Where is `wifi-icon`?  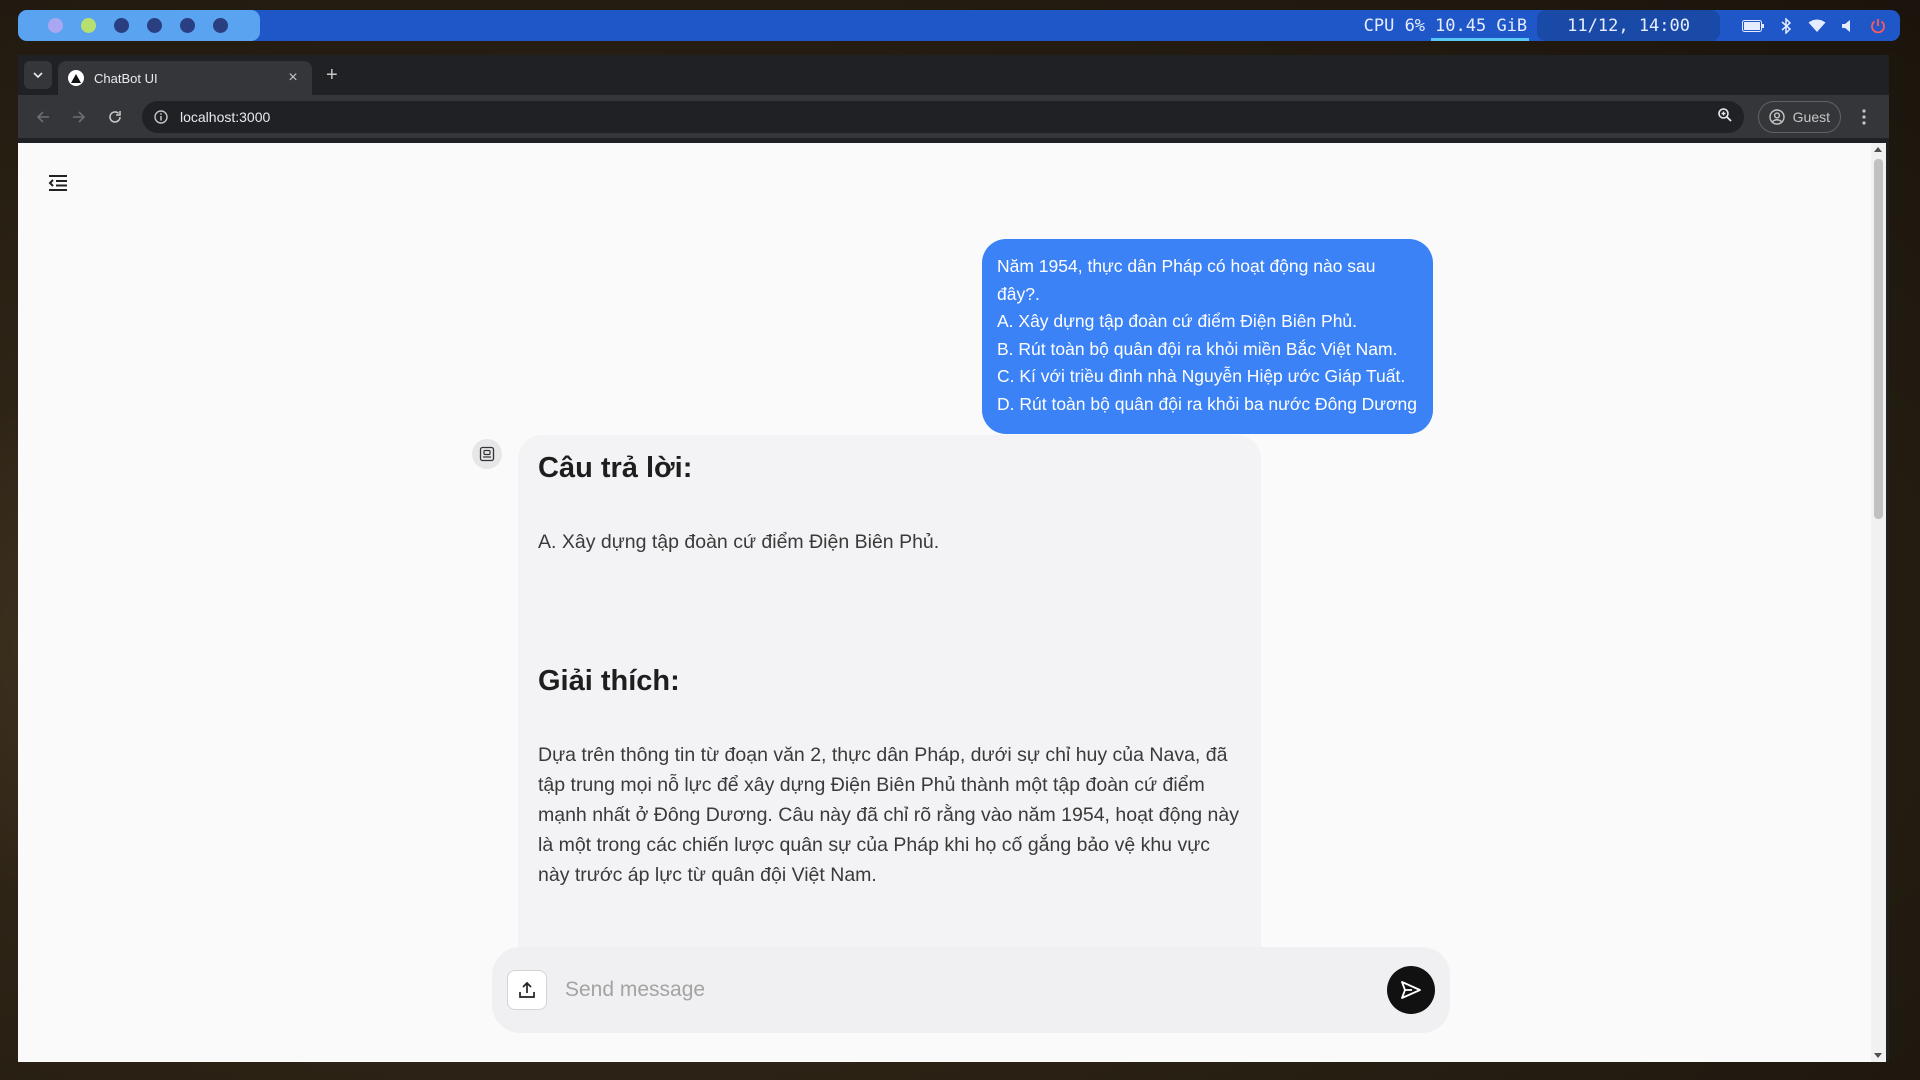
wifi-icon is located at coordinates (1817, 26).